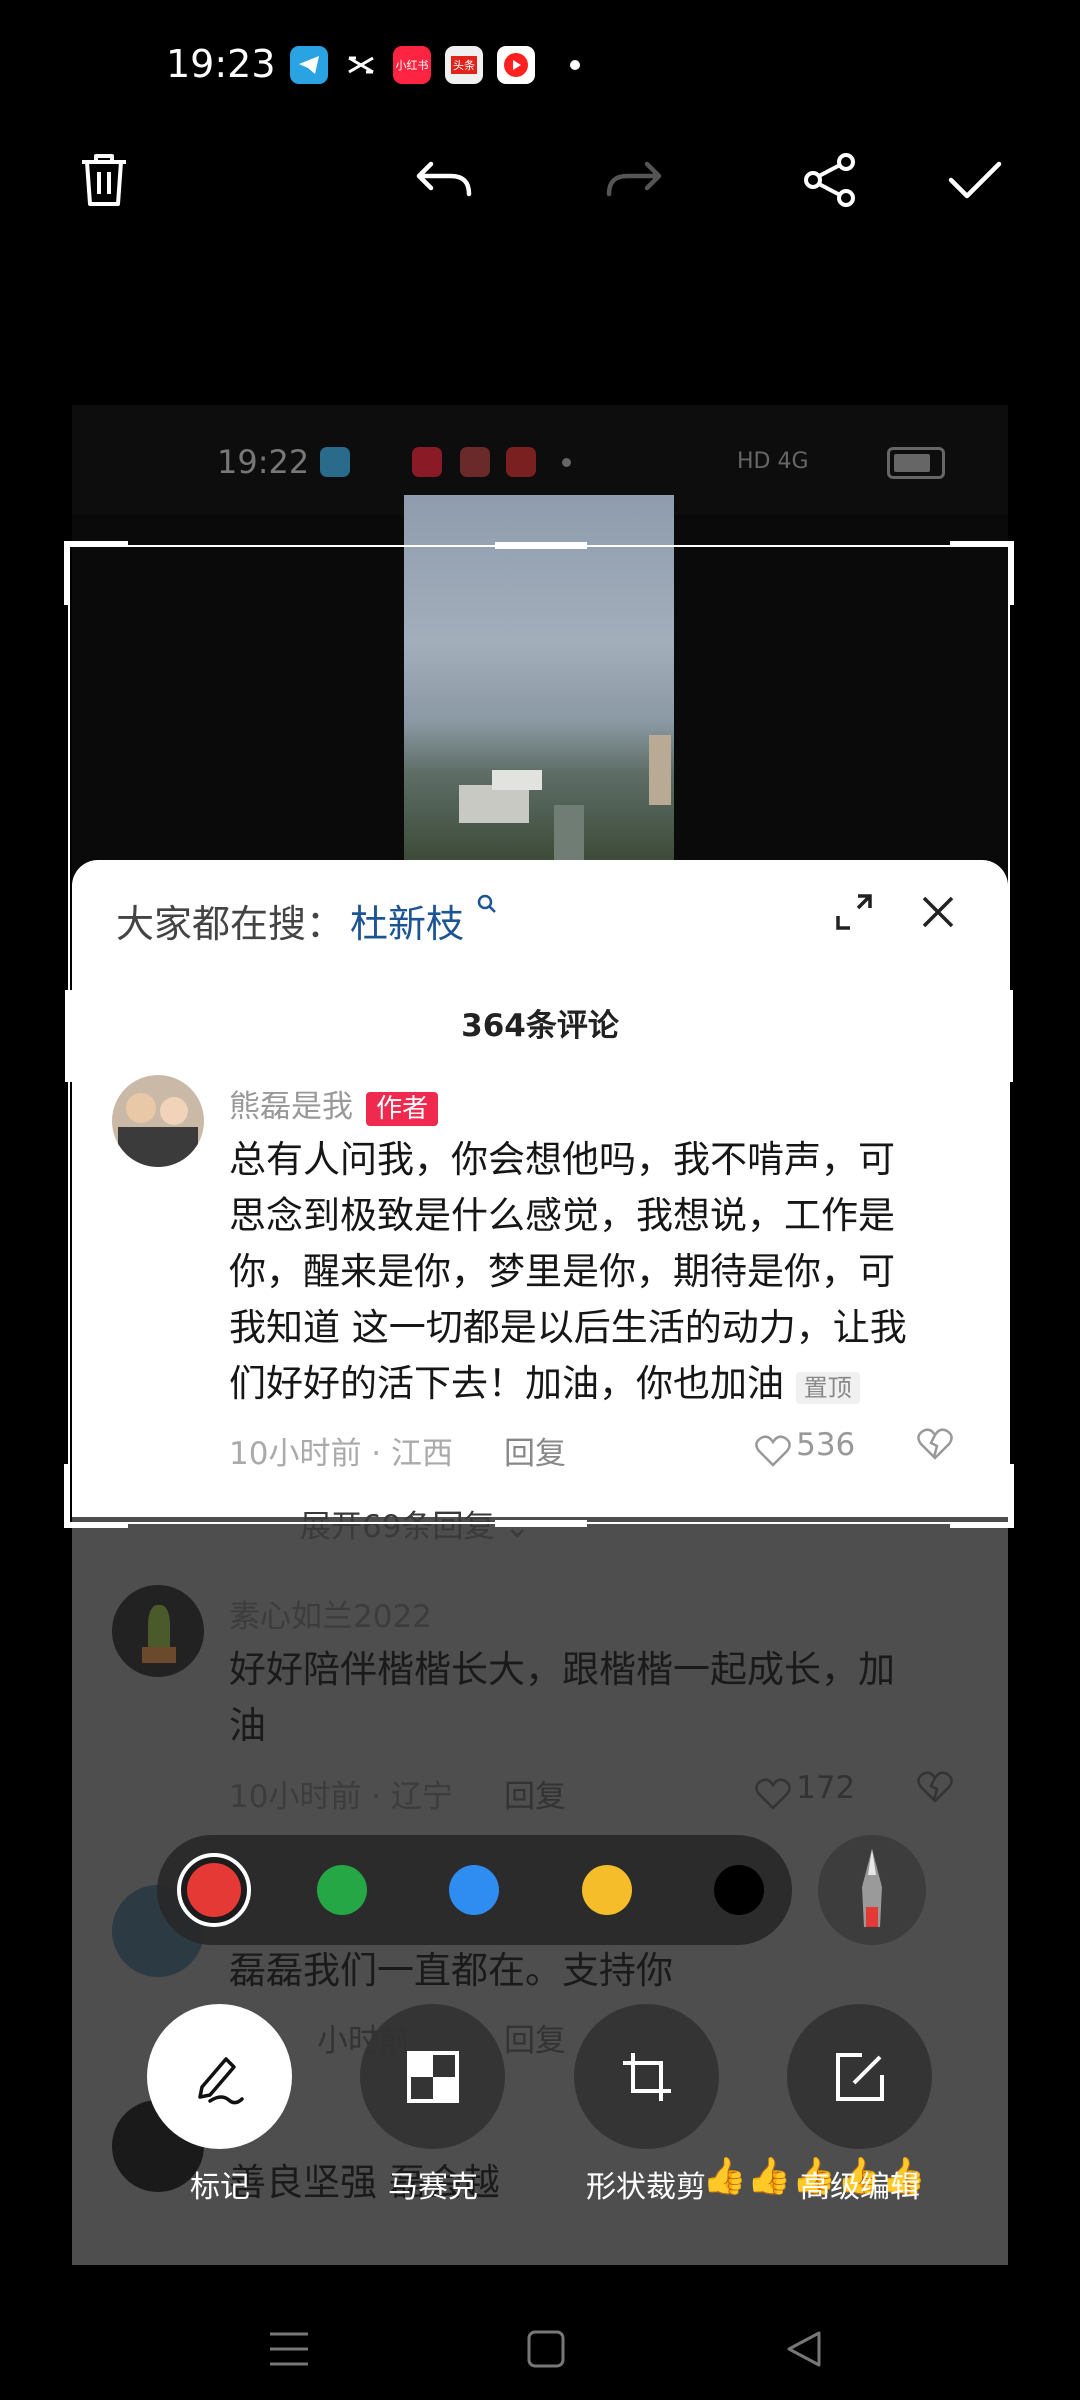  What do you see at coordinates (773, 461) in the screenshot?
I see `network-status: HD 4G` at bounding box center [773, 461].